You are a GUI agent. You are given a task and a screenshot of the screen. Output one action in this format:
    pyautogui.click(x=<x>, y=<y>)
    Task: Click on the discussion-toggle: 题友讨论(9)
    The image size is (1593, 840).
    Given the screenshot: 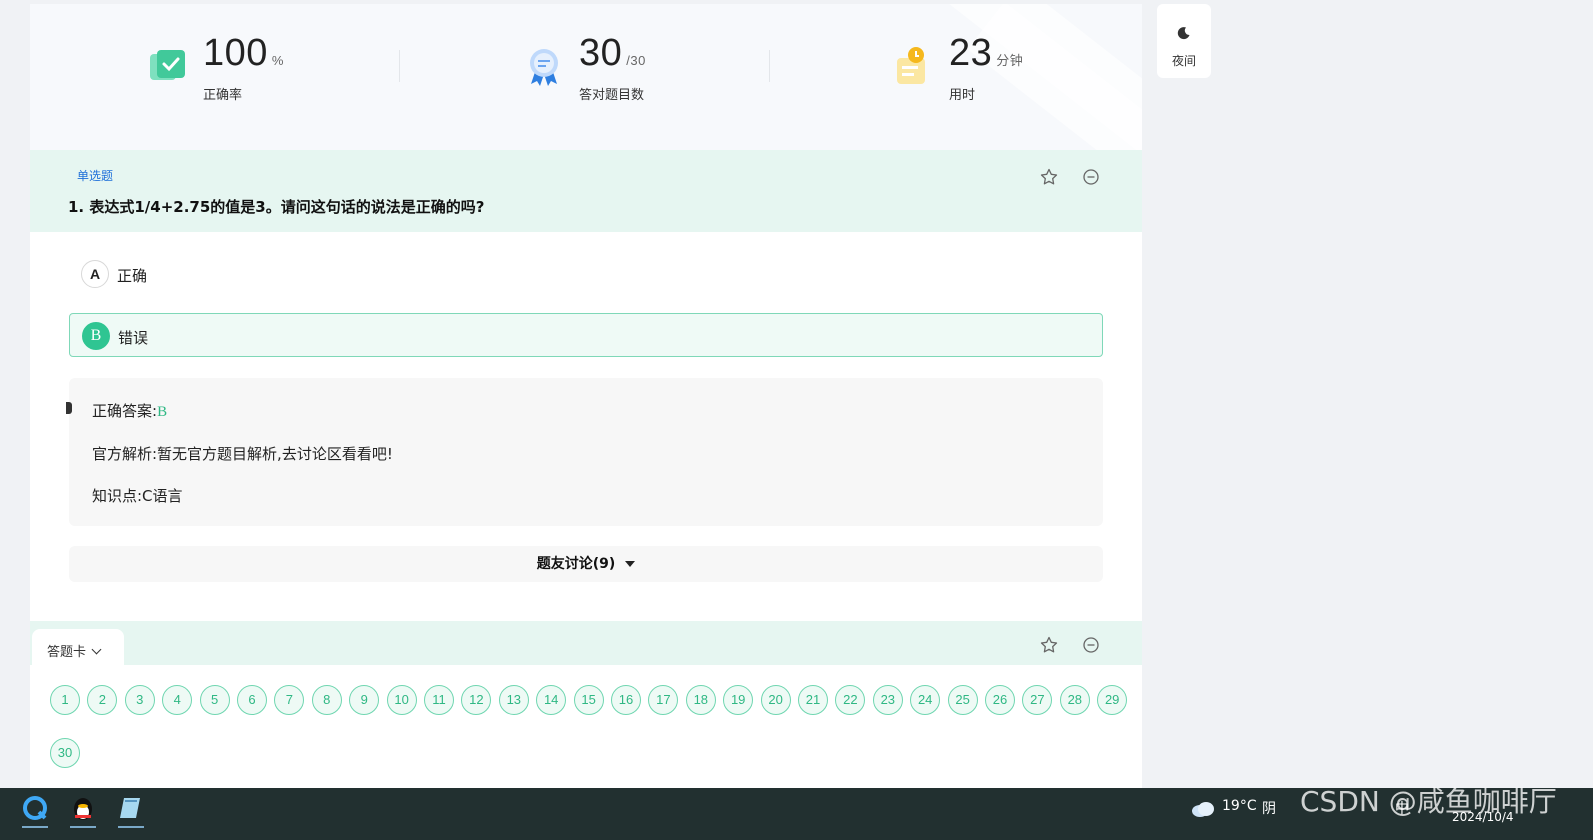 What is the action you would take?
    pyautogui.click(x=586, y=564)
    